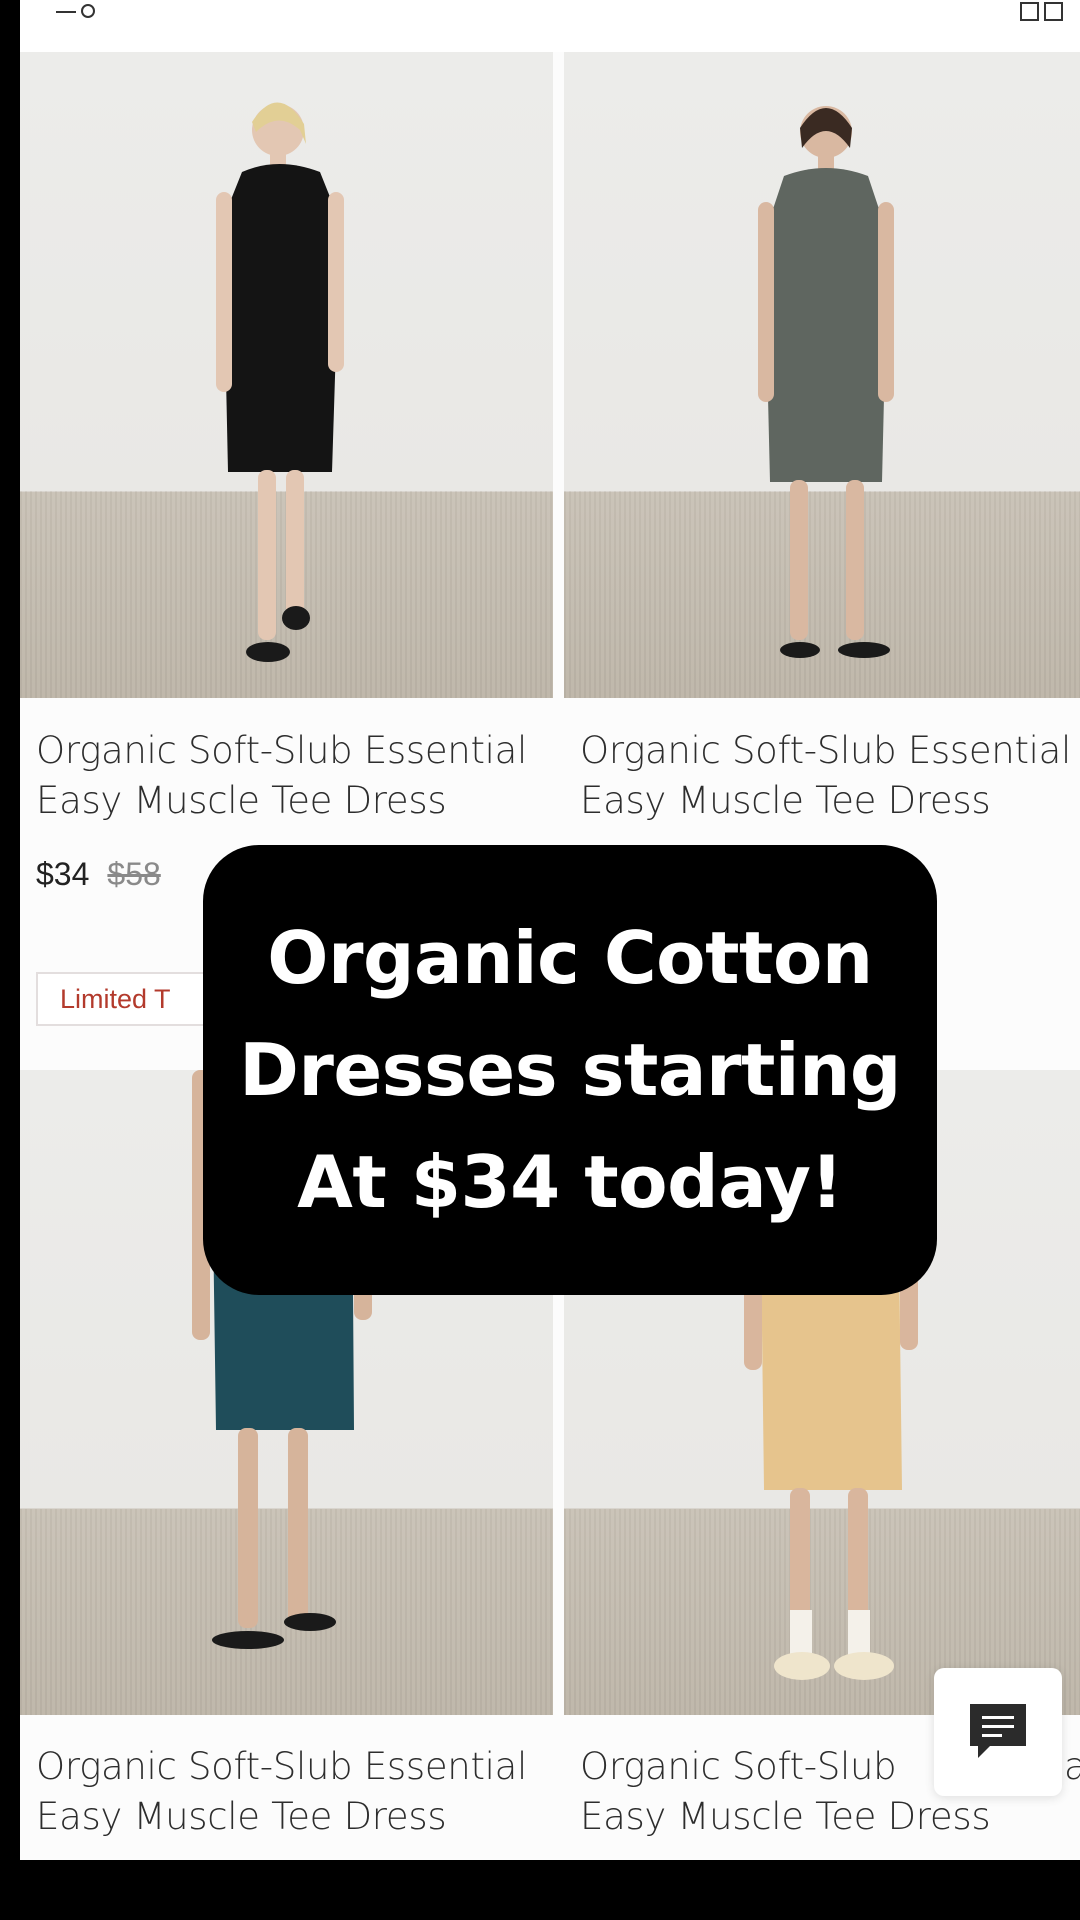 Image resolution: width=1080 pixels, height=1920 pixels. I want to click on top-bar, so click(550, 26).